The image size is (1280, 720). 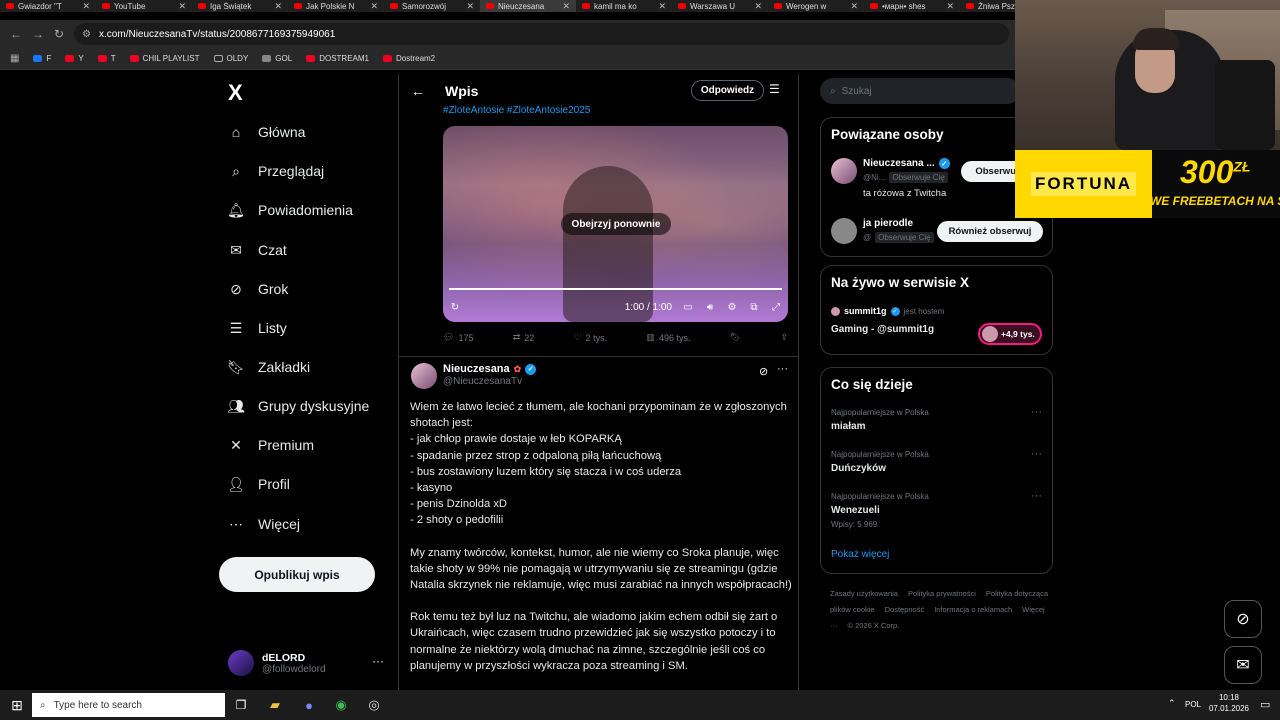 What do you see at coordinates (906, 163) in the screenshot?
I see `person-name: Nieuczesana ... ✓` at bounding box center [906, 163].